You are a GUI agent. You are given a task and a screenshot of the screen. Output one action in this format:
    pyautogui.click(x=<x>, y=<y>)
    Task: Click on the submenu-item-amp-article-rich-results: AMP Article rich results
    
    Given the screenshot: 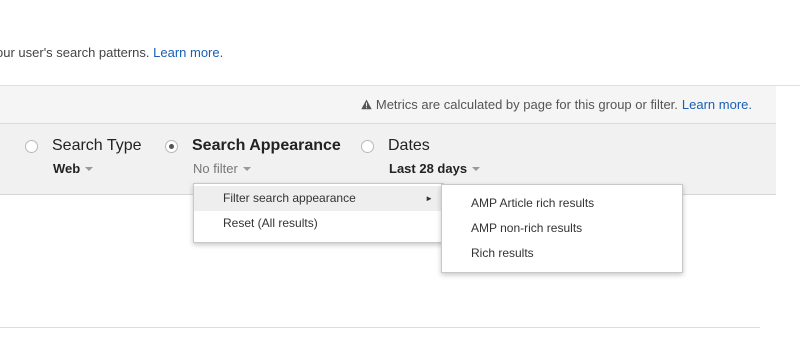 What is the action you would take?
    pyautogui.click(x=562, y=203)
    